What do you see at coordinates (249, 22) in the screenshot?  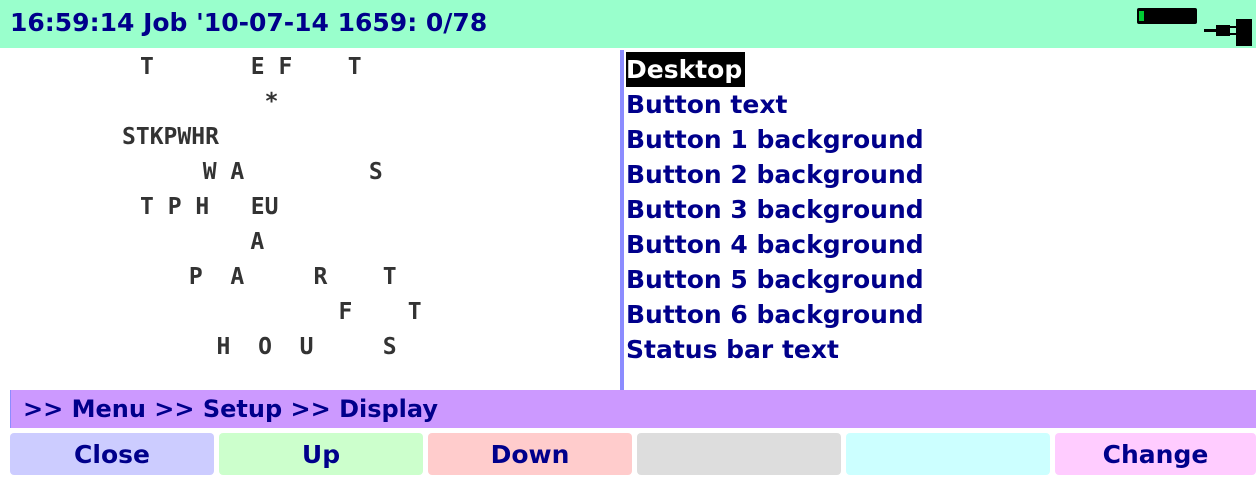 I see `status-text: 16:59:14 Job '10-07-14 1659: 0/78` at bounding box center [249, 22].